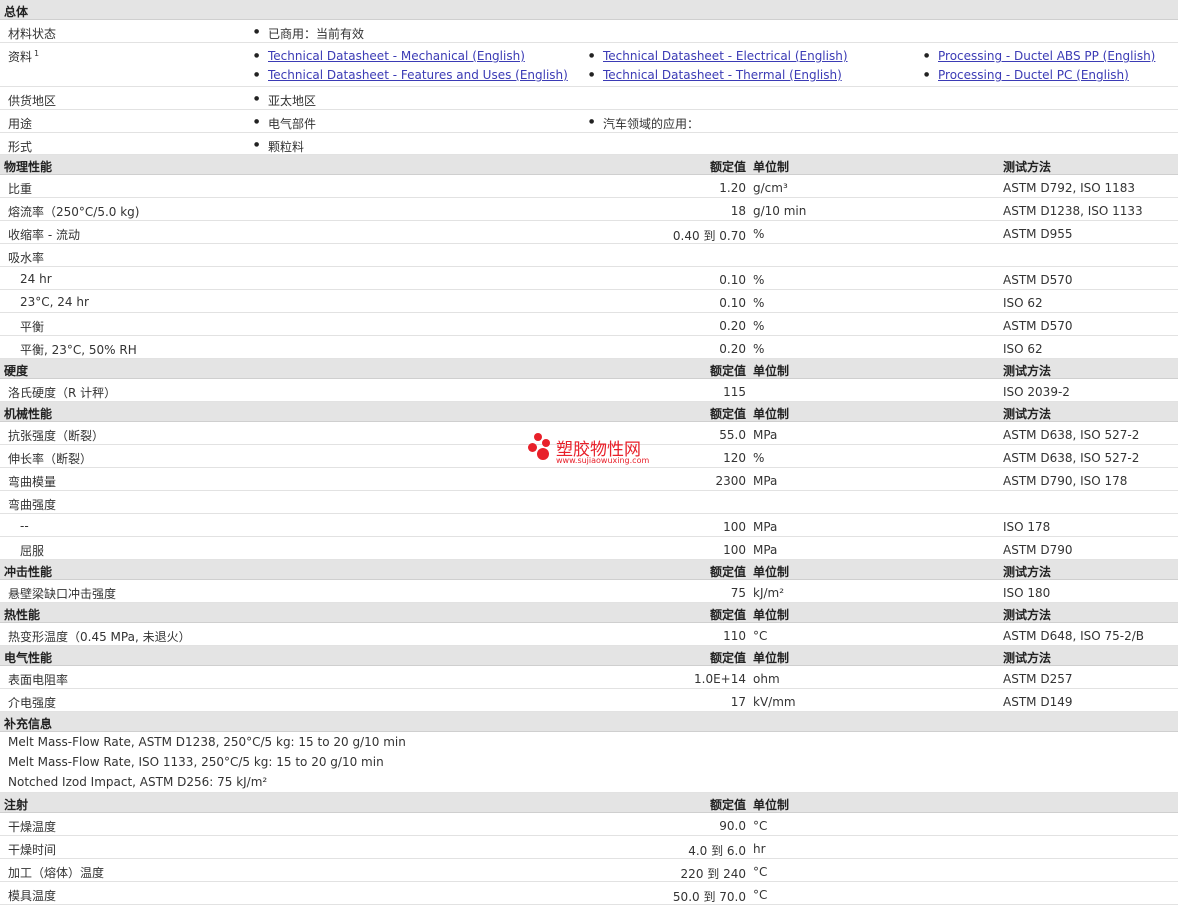 This screenshot has width=1178, height=905. What do you see at coordinates (589, 186) in the screenshot?
I see `property-row: 比重 1.20 g/cm³ ASTM D792, ISO 1183` at bounding box center [589, 186].